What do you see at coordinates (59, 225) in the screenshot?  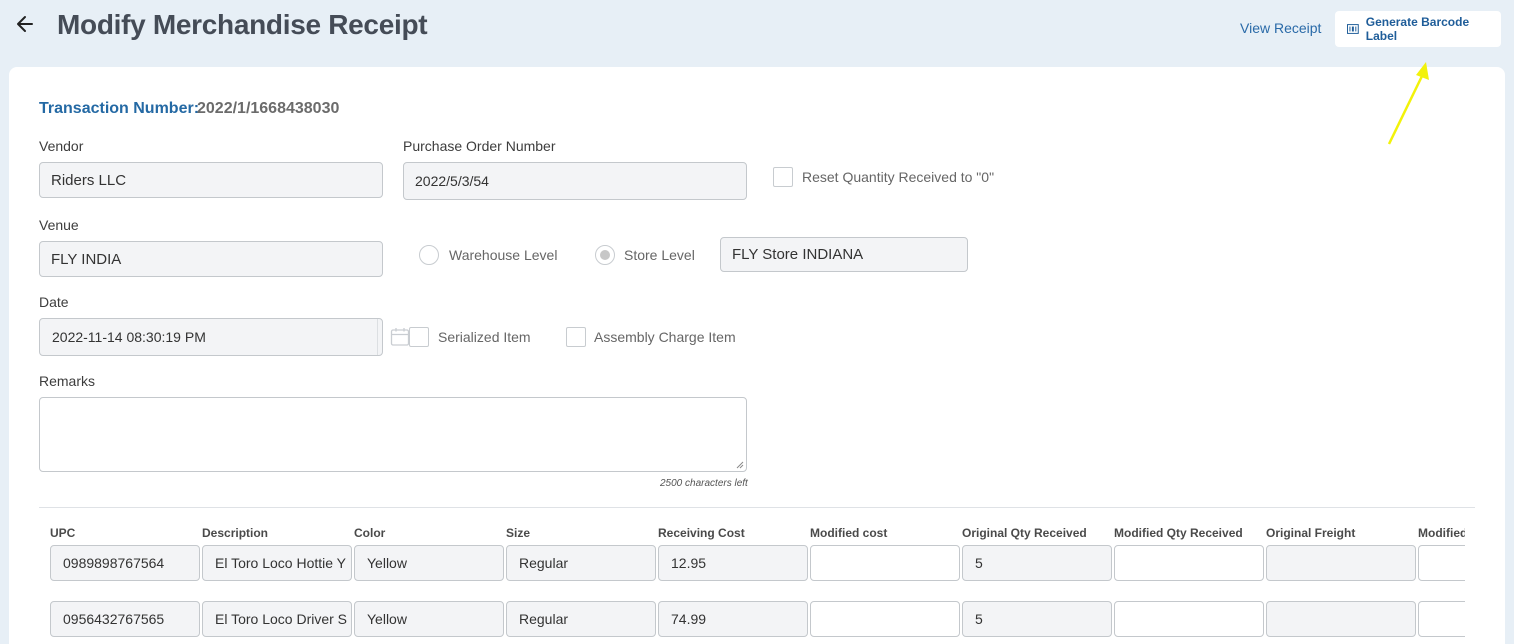 I see `venue-label: Venue` at bounding box center [59, 225].